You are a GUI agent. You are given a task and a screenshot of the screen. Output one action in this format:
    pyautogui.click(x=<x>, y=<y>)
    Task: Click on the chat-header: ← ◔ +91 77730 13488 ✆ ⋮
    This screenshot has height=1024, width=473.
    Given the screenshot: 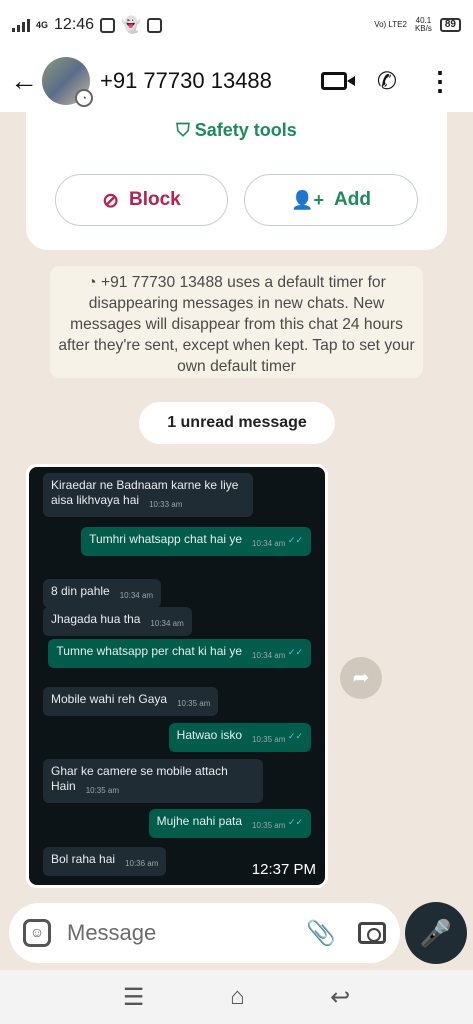 What is the action you would take?
    pyautogui.click(x=236, y=81)
    